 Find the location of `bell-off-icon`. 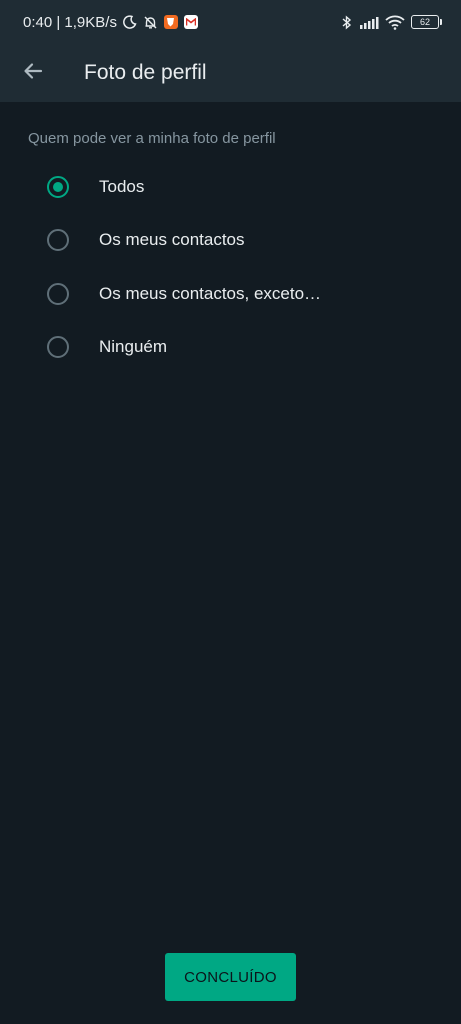

bell-off-icon is located at coordinates (150, 22).